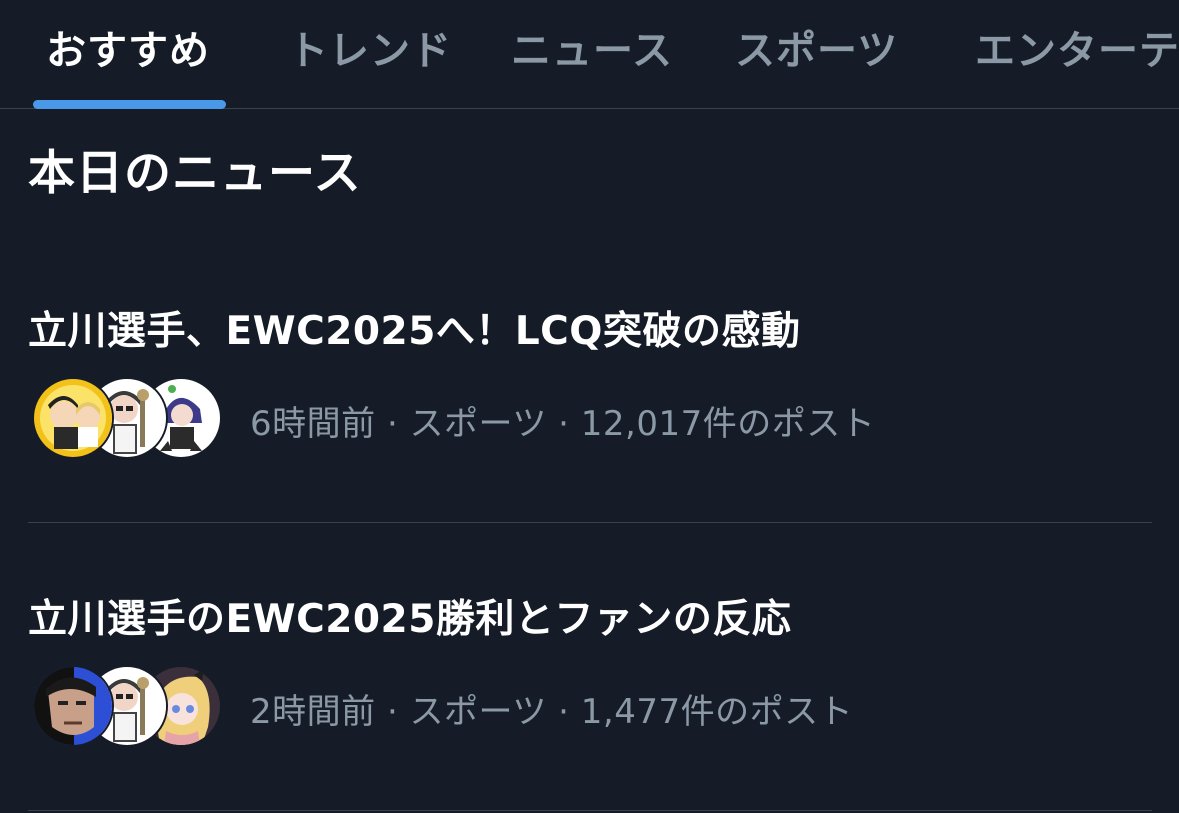 The width and height of the screenshot is (1179, 813). Describe the element at coordinates (410, 619) in the screenshot. I see `news-headline: 立川選手のEWC2025勝利とファンの反応` at that location.